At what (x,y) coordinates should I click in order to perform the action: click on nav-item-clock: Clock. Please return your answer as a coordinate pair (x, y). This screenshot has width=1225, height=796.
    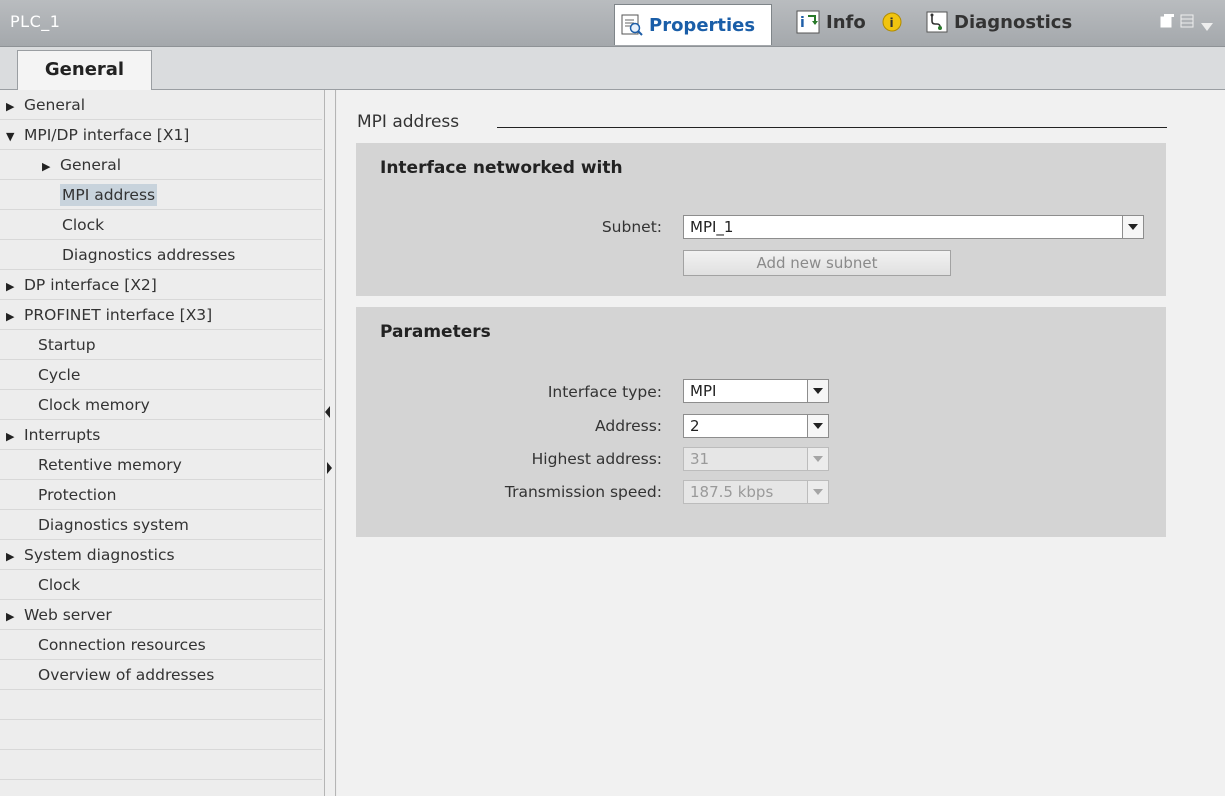
    Looking at the image, I should click on (161, 585).